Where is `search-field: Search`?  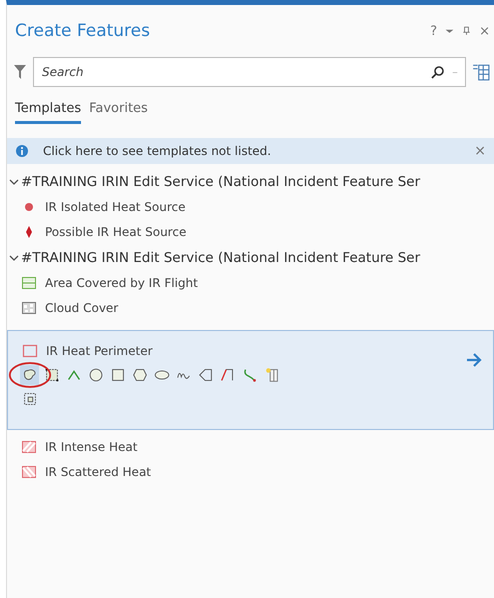
search-field: Search is located at coordinates (249, 72).